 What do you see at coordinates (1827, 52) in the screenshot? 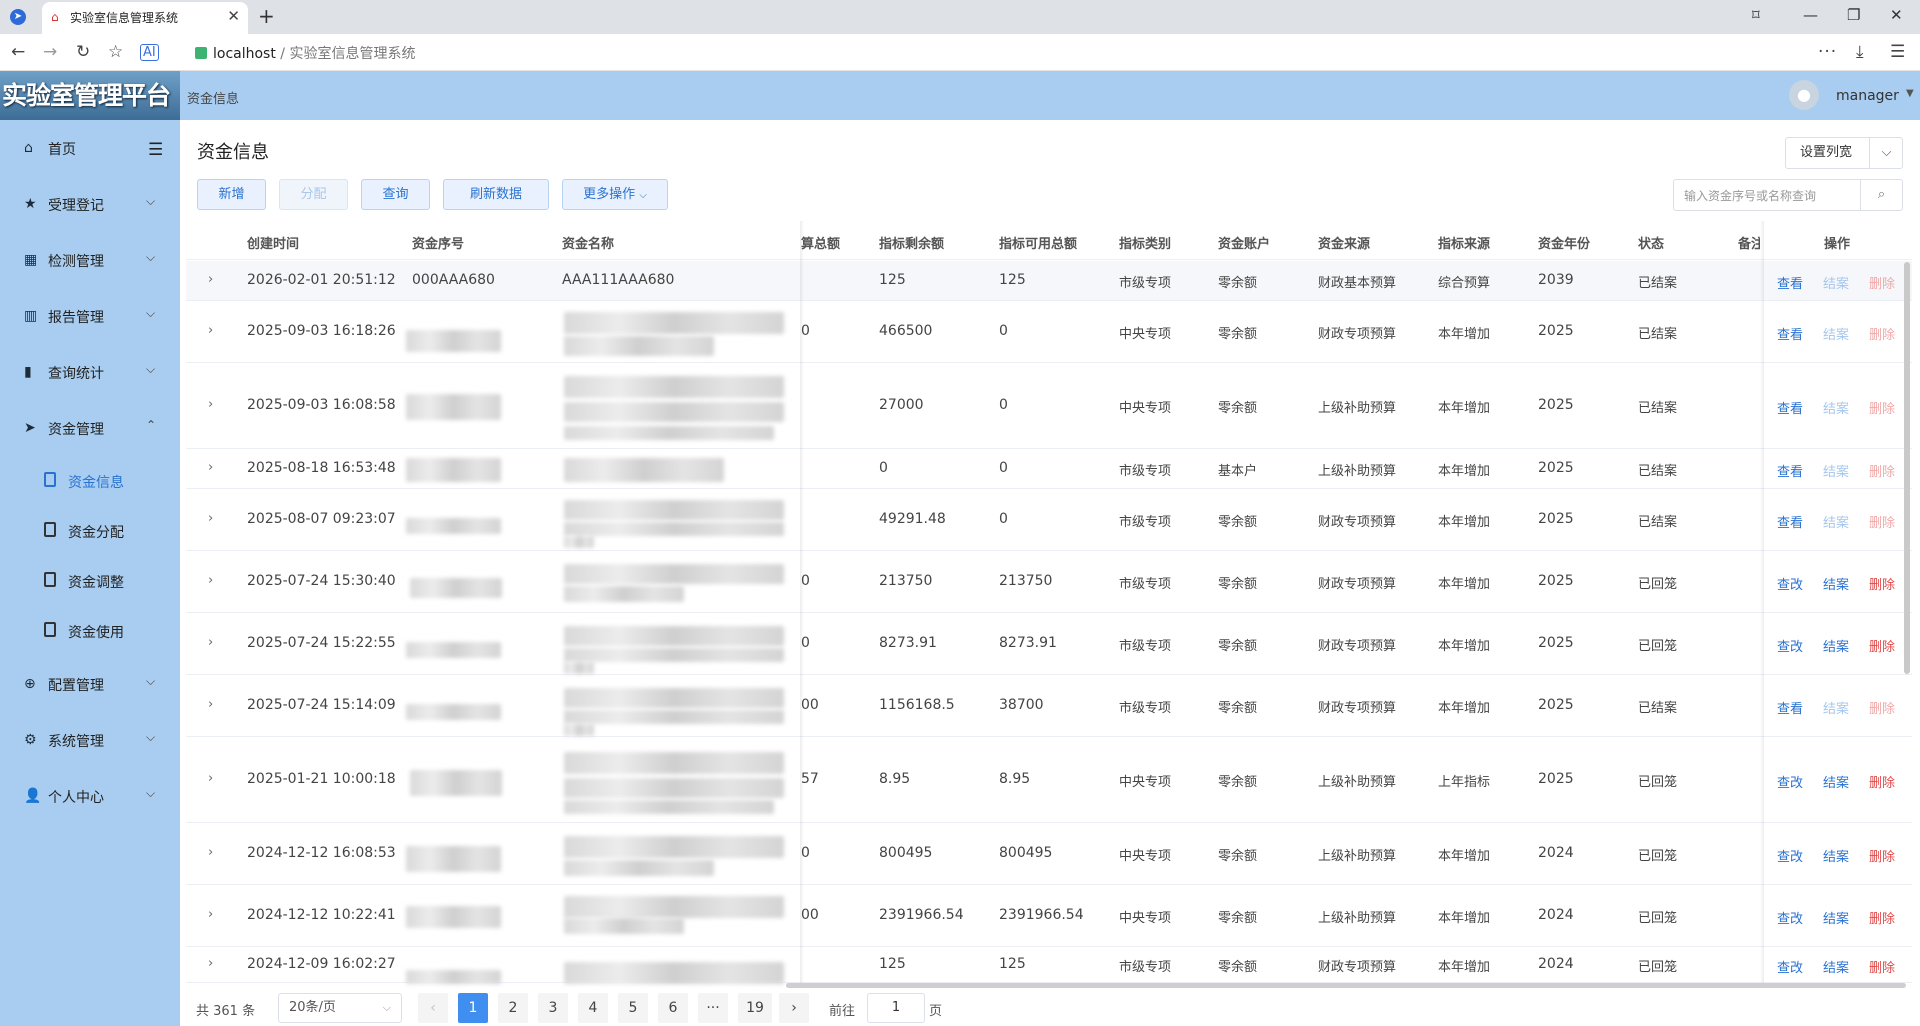
I see `more-dots-icon: ···` at bounding box center [1827, 52].